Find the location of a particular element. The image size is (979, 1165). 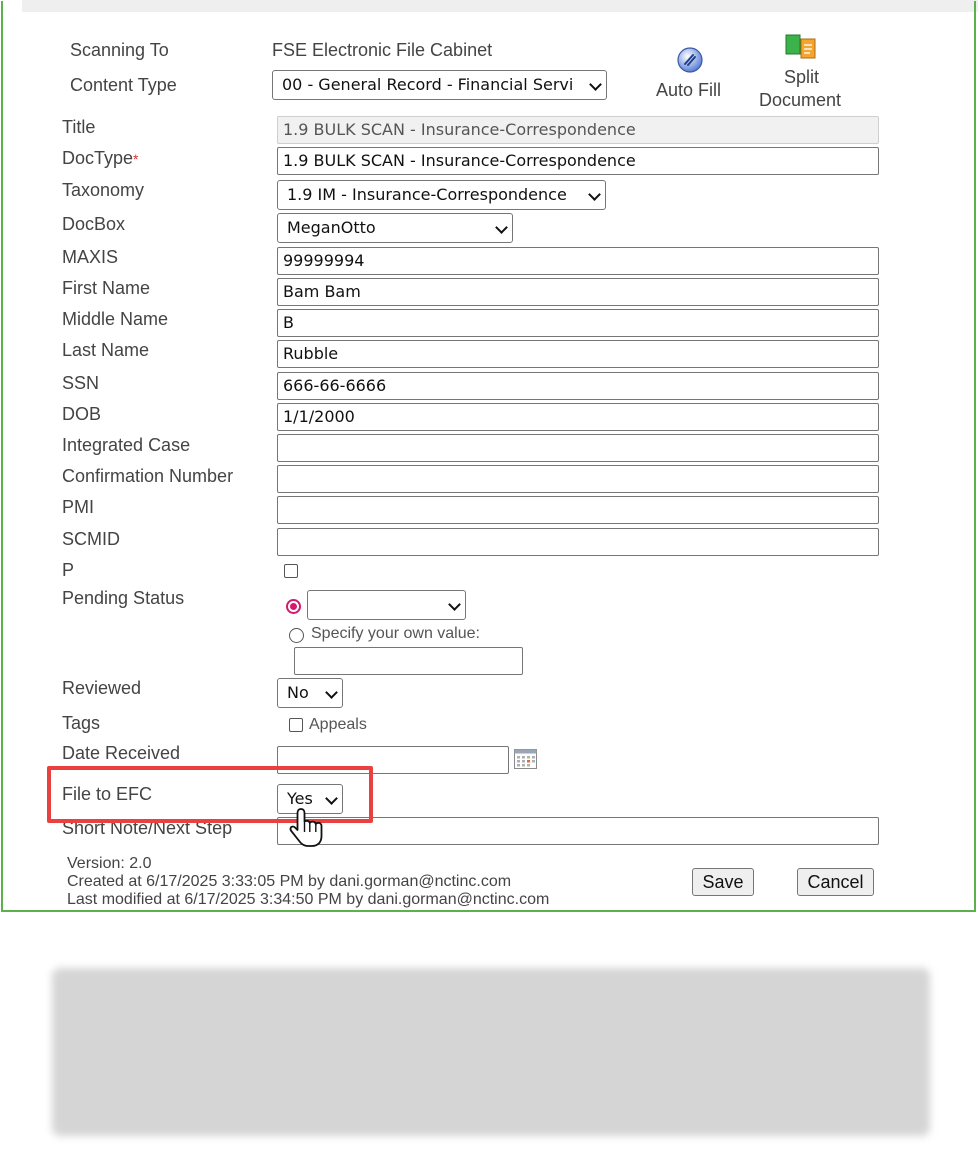

version-text: Version: 2.0 is located at coordinates (109, 863).